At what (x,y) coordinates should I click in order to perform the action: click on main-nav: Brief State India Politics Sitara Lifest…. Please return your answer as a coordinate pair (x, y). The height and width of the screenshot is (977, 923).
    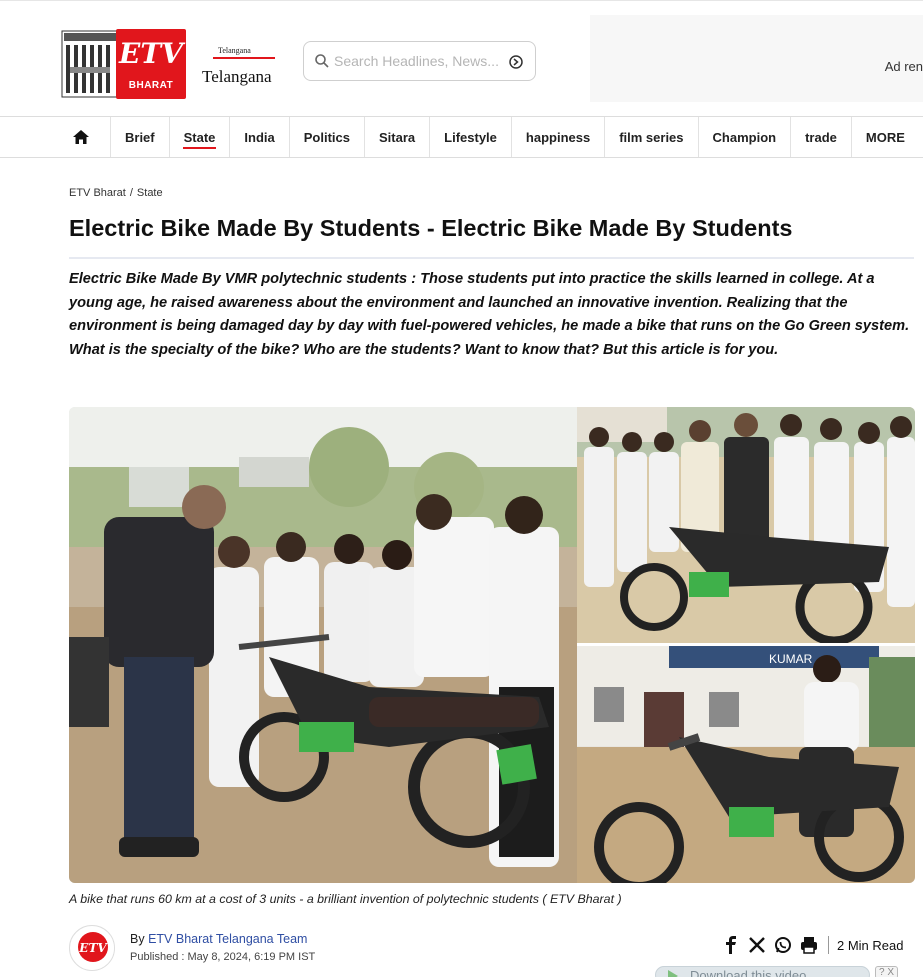
    Looking at the image, I should click on (461, 137).